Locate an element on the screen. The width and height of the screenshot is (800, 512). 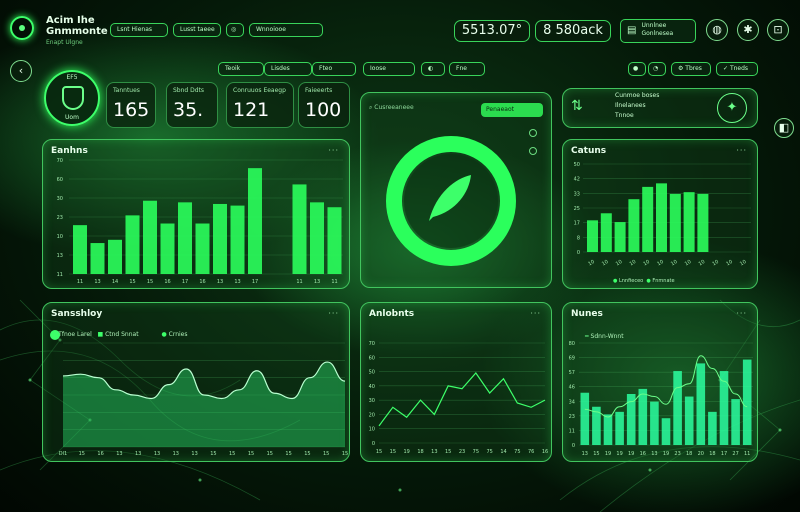
side-toggle-icon: ◧ is located at coordinates (784, 128).